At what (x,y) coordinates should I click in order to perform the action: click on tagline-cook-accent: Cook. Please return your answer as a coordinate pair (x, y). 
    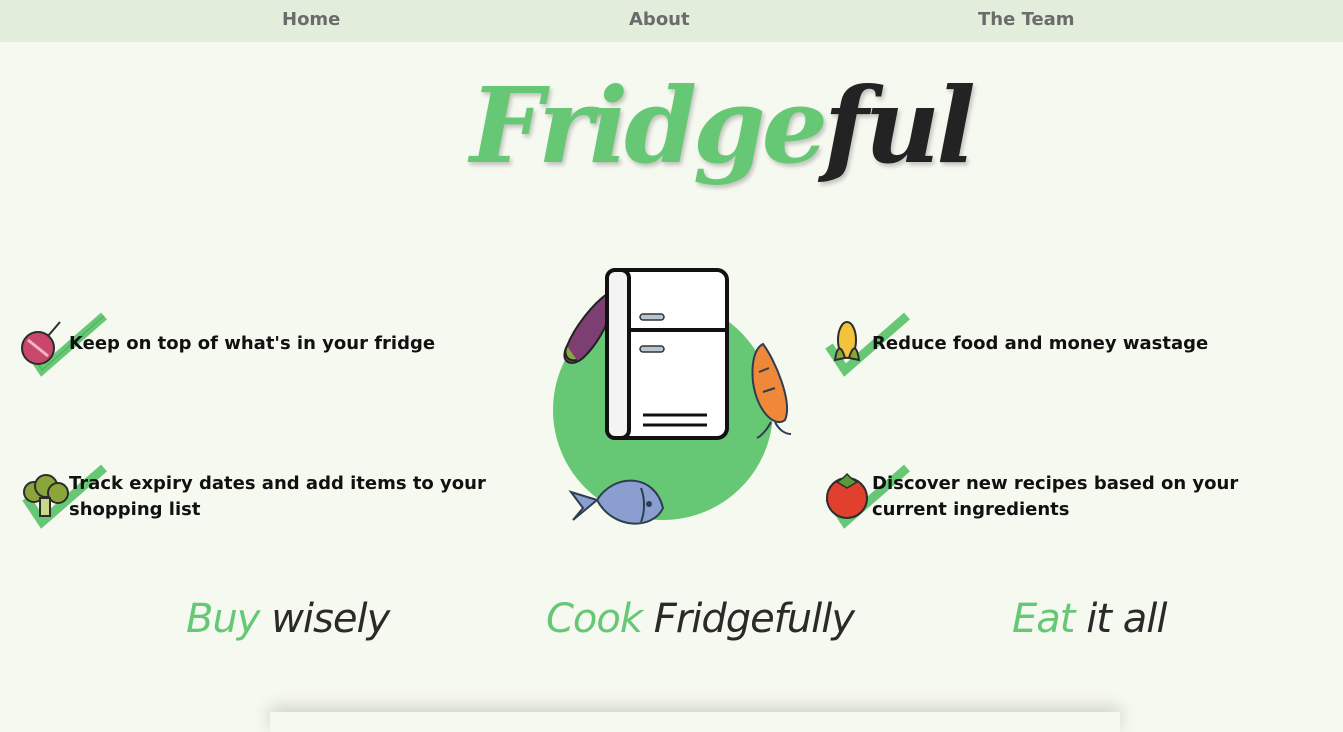
    Looking at the image, I should click on (594, 619).